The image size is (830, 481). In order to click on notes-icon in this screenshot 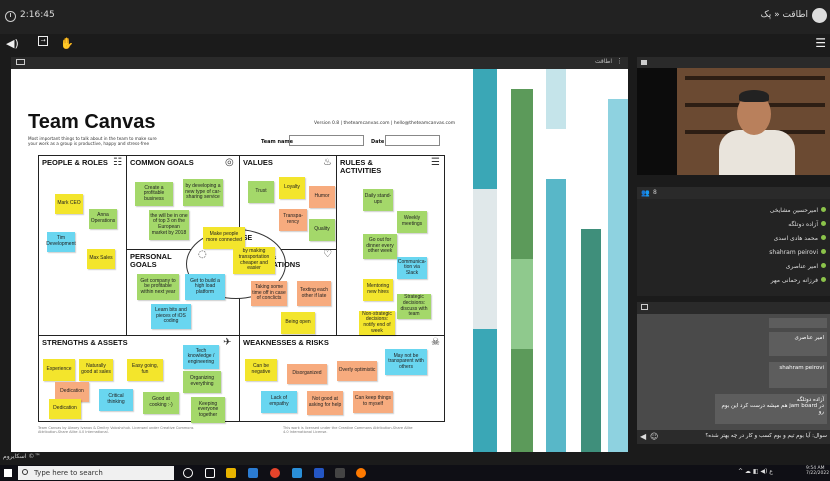, I will do `click(340, 473)`.